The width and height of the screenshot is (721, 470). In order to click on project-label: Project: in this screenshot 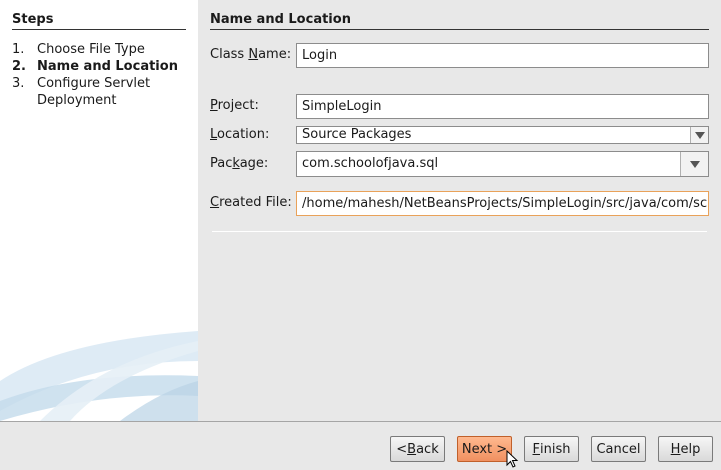, I will do `click(234, 105)`.